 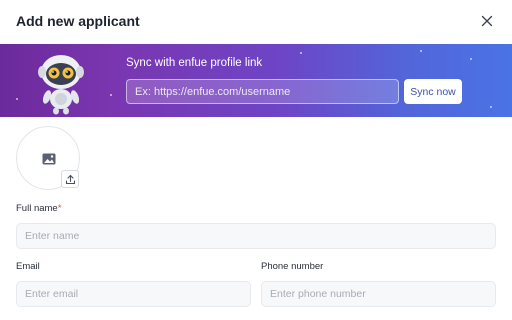 I want to click on close-icon, so click(x=487, y=21).